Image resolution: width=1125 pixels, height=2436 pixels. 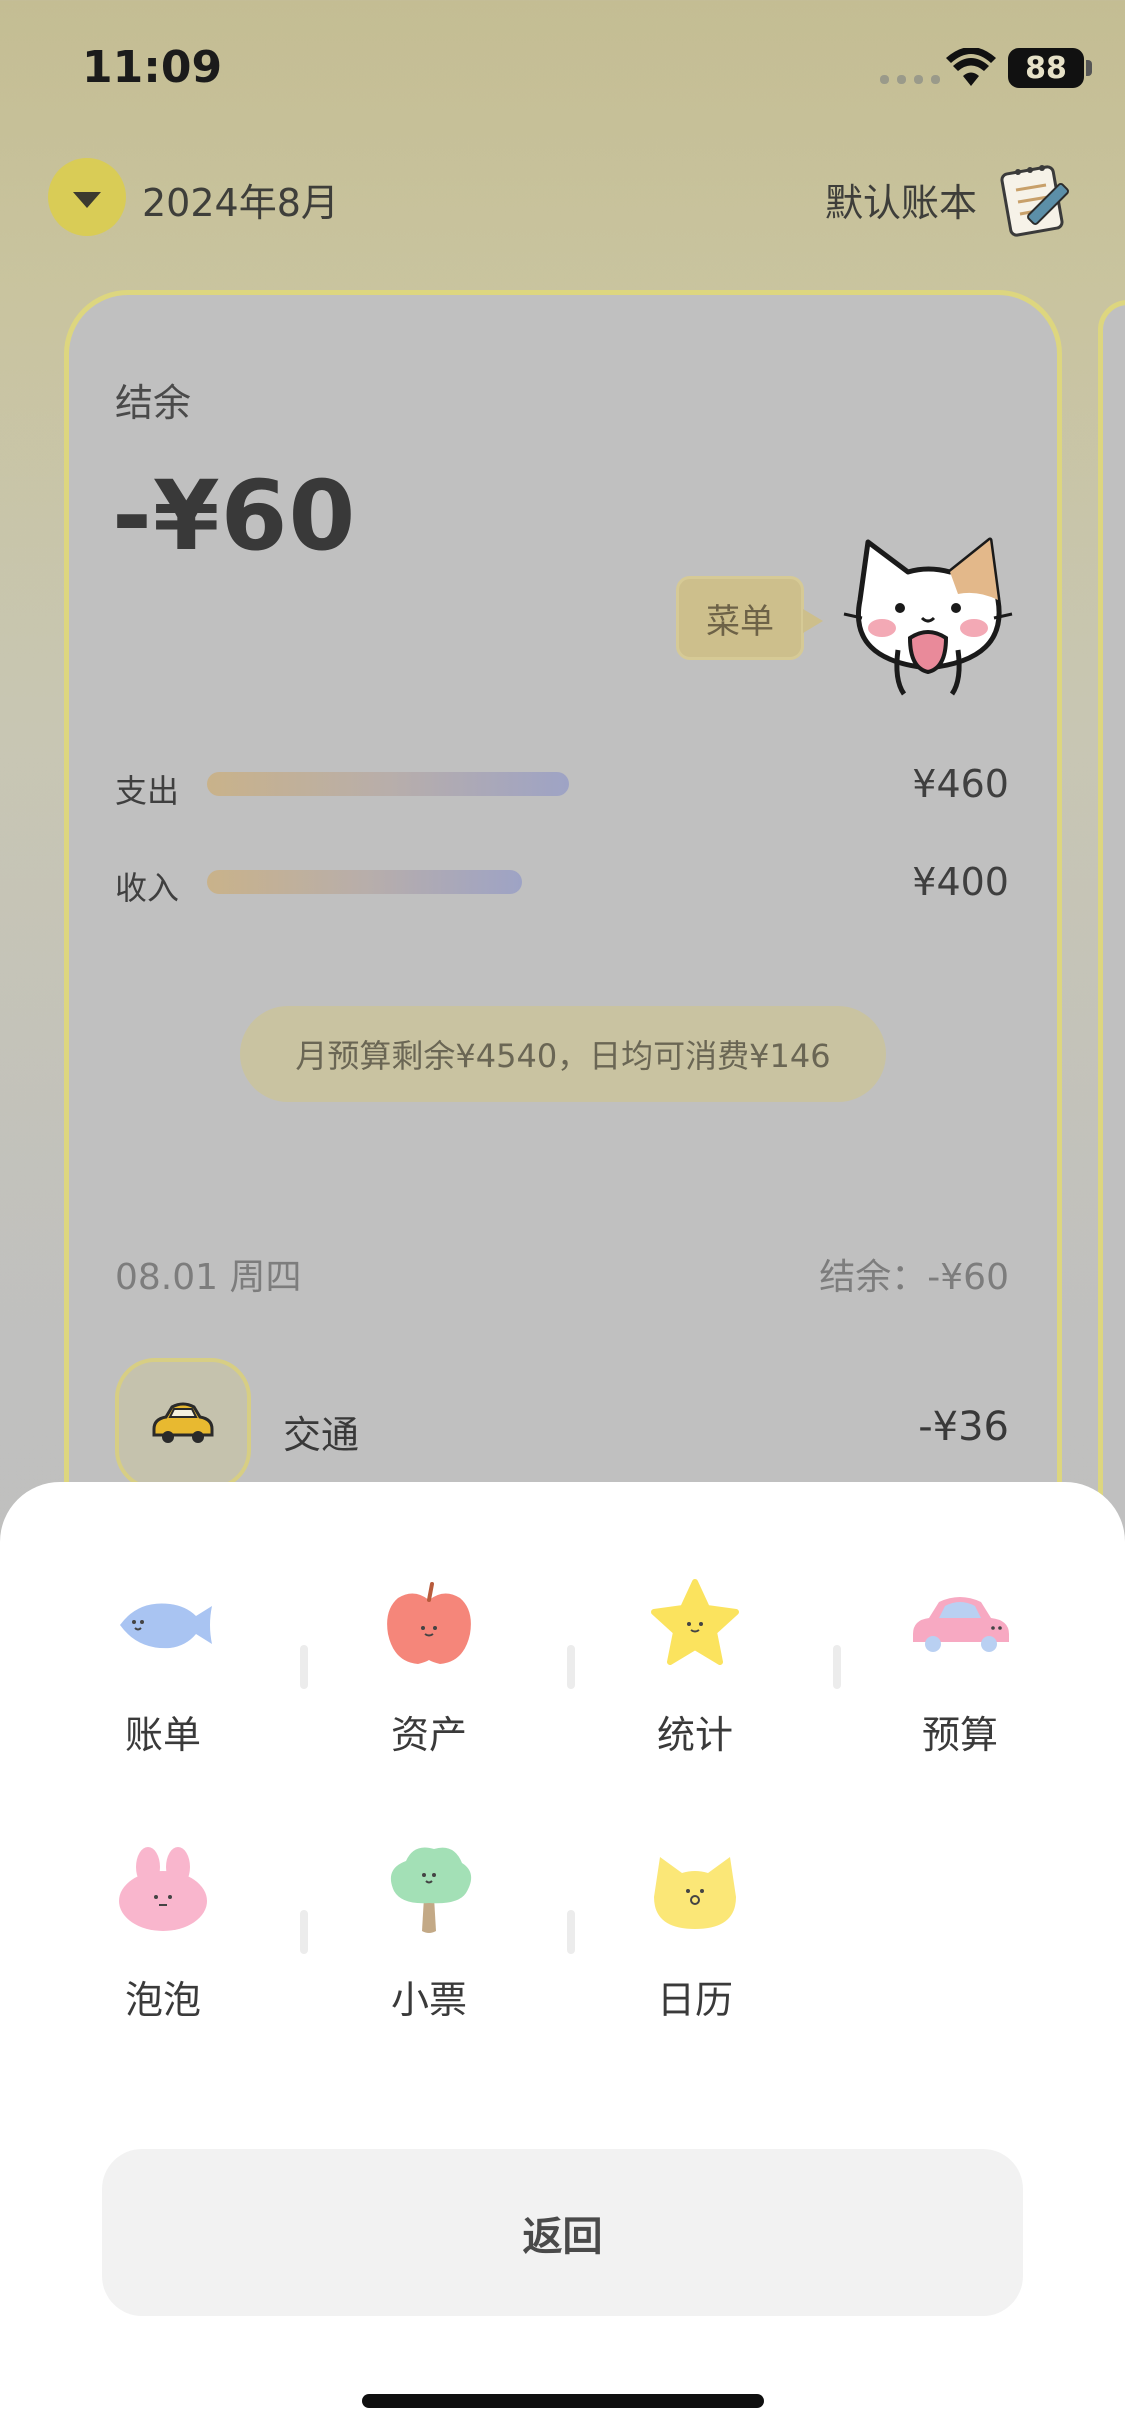 I want to click on back-button: 返回, so click(x=562, y=2232).